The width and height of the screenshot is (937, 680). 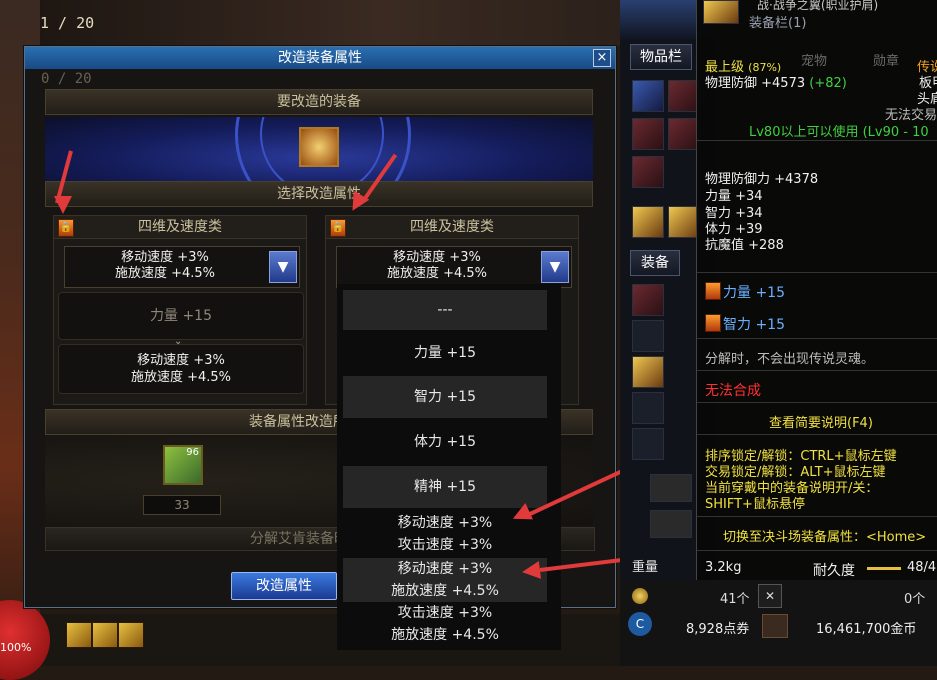 I want to click on durability-bar, so click(x=884, y=568).